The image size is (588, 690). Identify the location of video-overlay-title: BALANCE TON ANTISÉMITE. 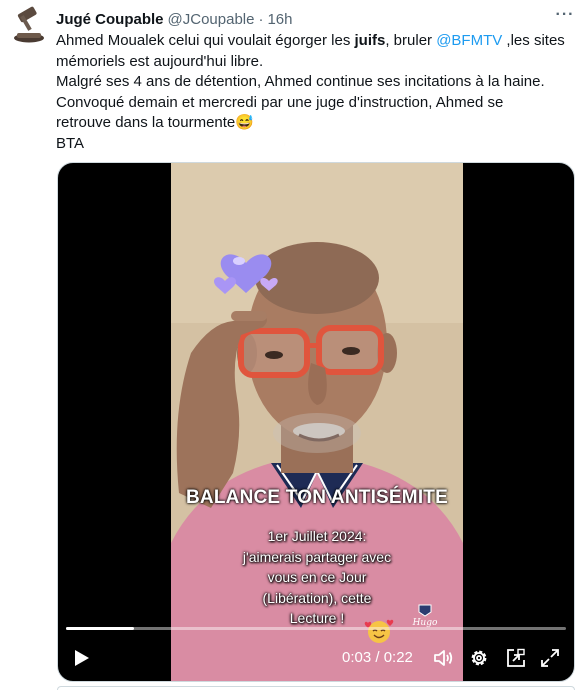
(317, 497).